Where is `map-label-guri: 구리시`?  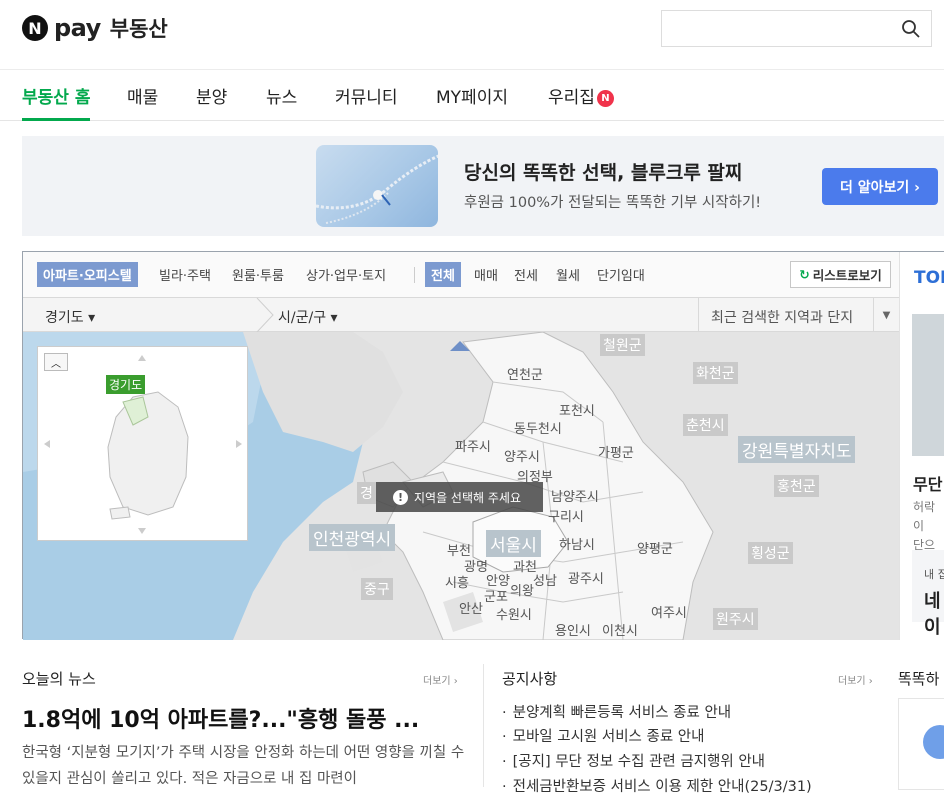 map-label-guri: 구리시 is located at coordinates (566, 515).